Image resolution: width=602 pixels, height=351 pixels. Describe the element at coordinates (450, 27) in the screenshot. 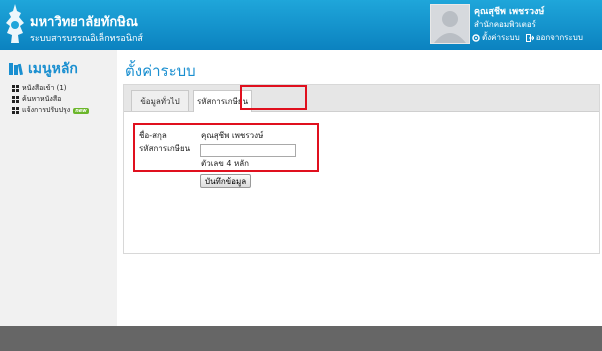

I see `user-silhouette-icon` at that location.